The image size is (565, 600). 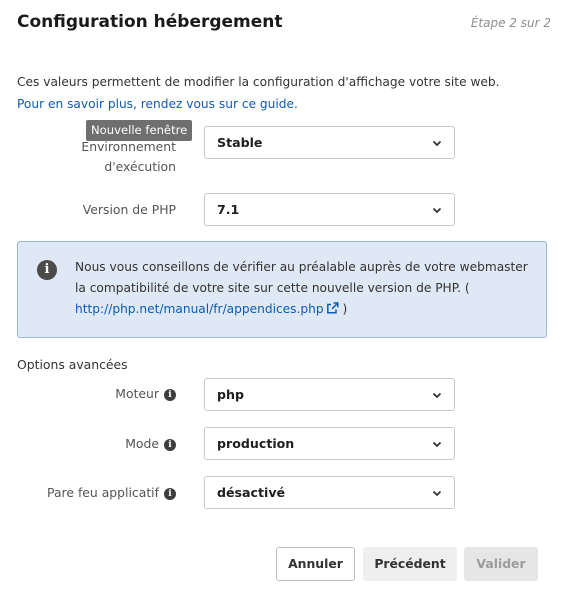 What do you see at coordinates (98, 157) in the screenshot?
I see `environment-label: Environnement d'exécution` at bounding box center [98, 157].